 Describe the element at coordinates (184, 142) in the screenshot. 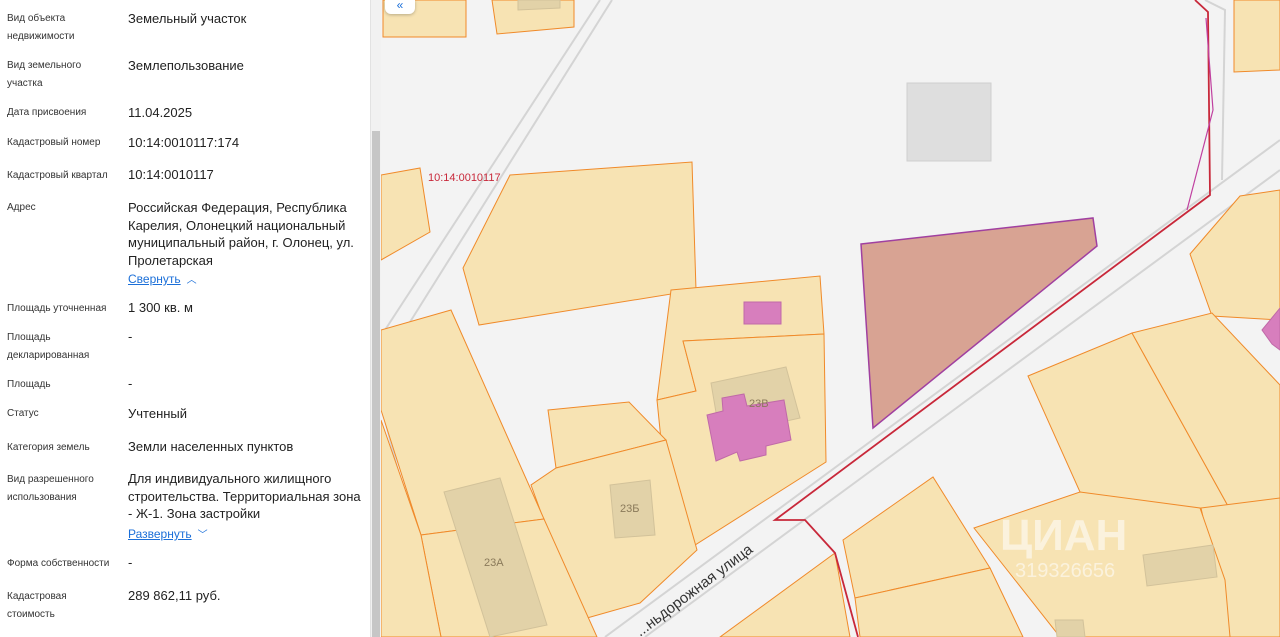

I see `value-cadastral-number: 10:14:0010117:174` at that location.